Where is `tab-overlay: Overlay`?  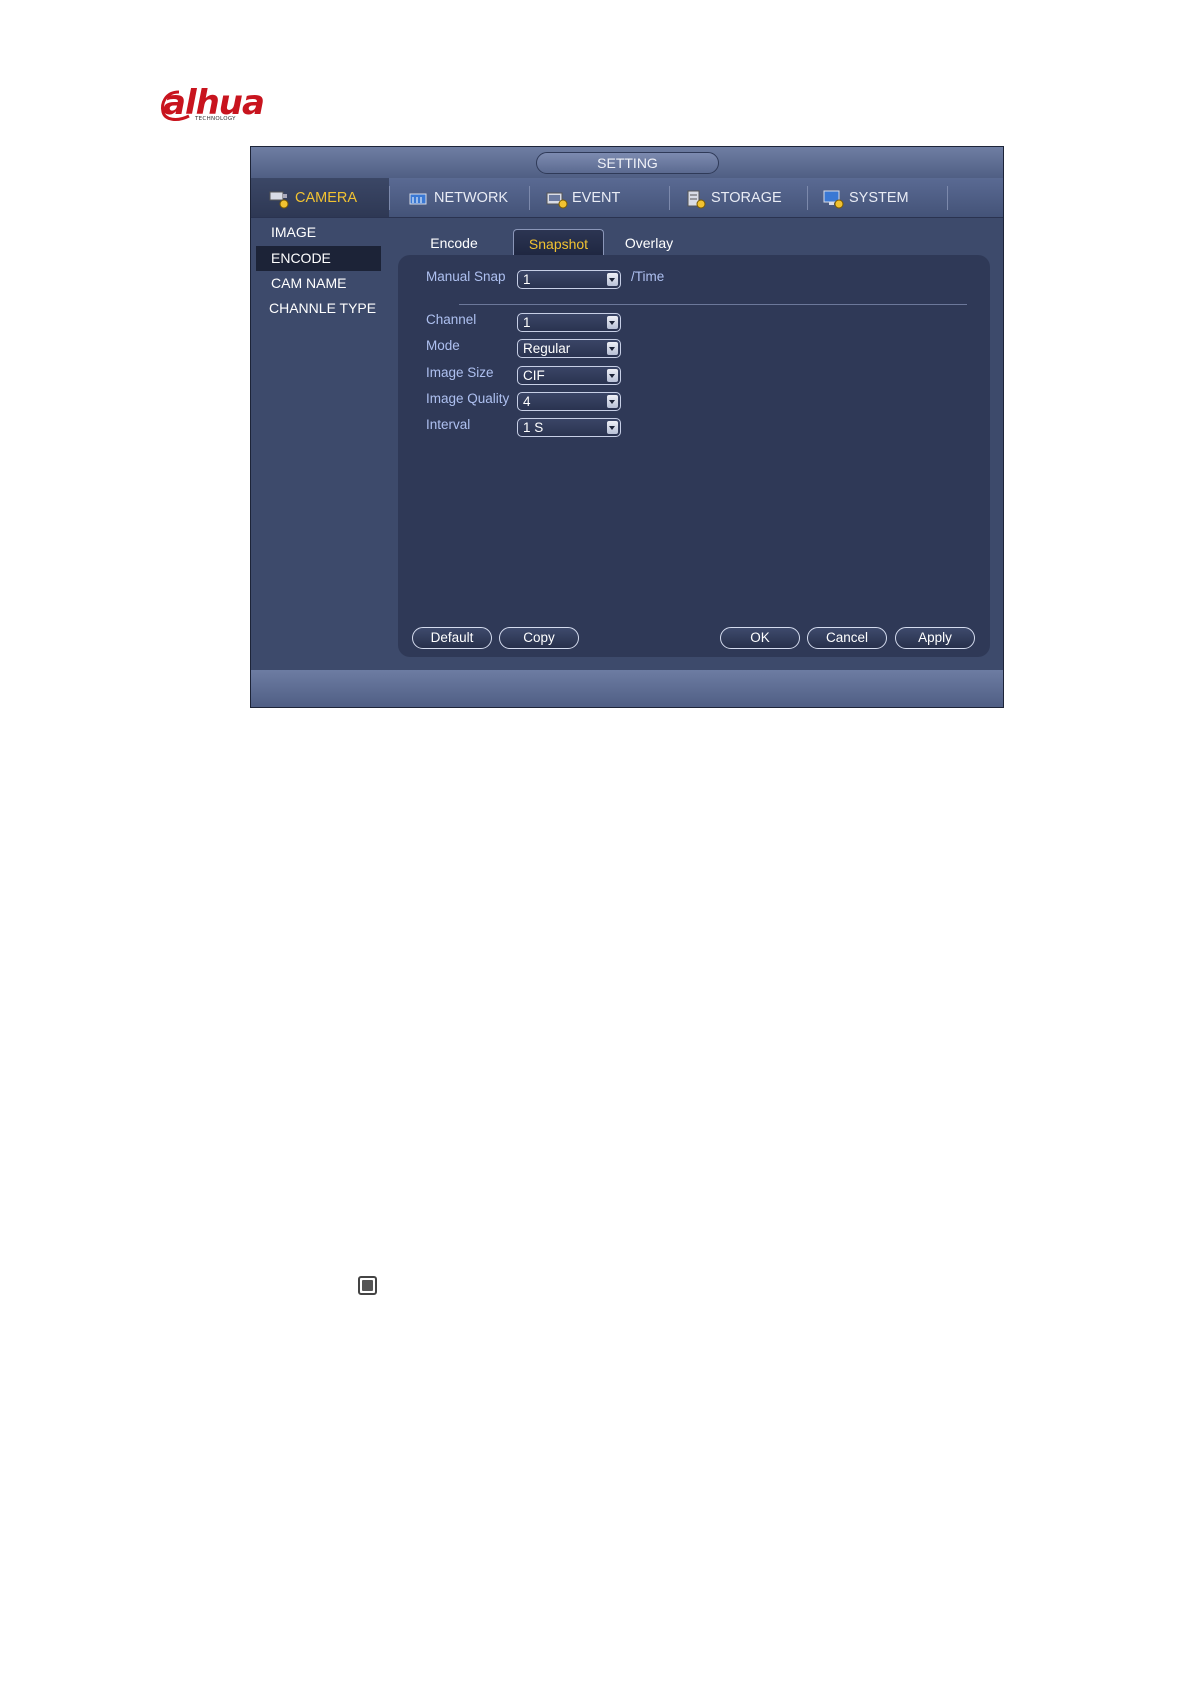
tab-overlay: Overlay is located at coordinates (649, 243).